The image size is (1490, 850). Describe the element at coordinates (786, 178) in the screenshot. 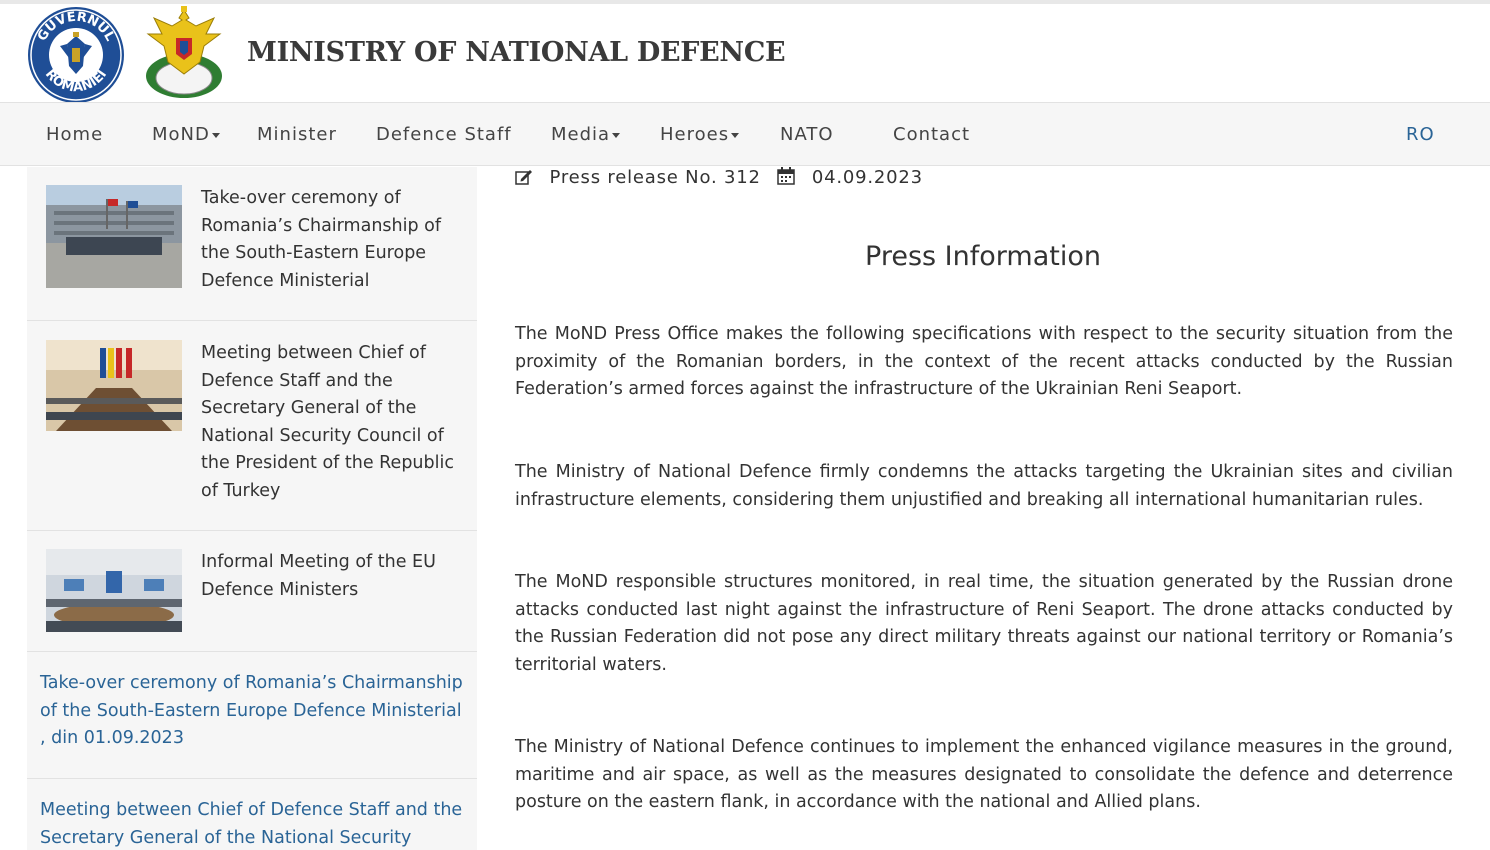

I see `calendar-icon` at that location.